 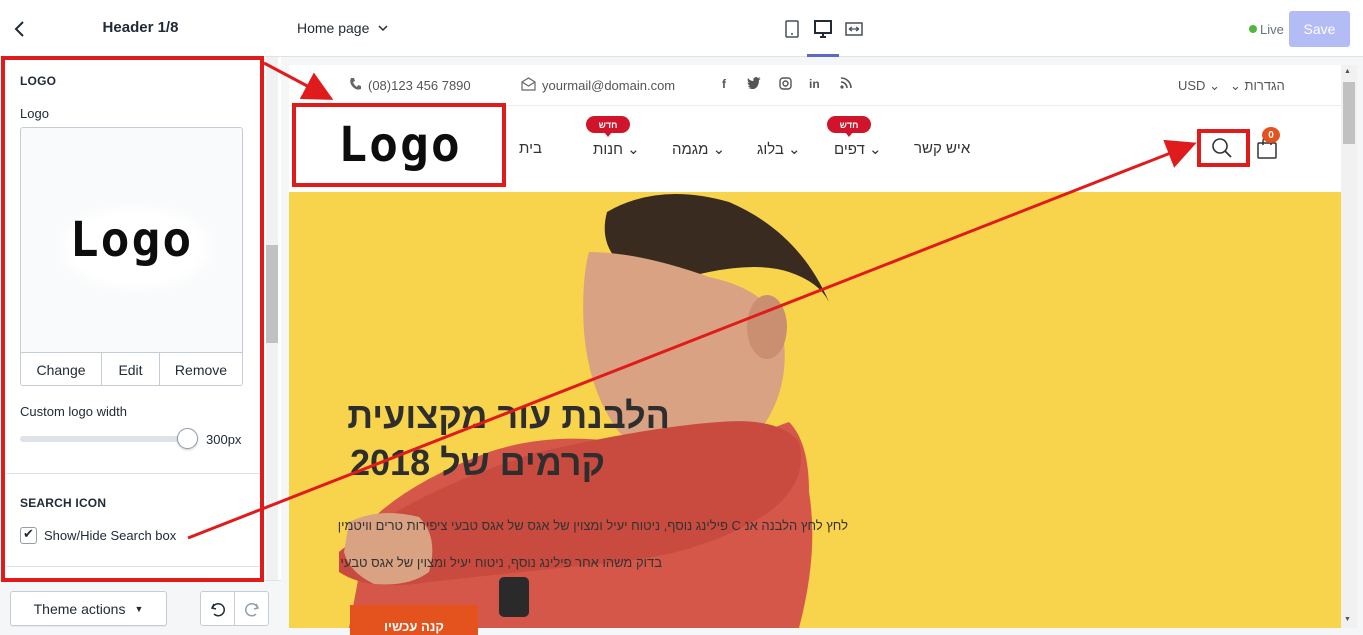 I want to click on fullwidth-icon, so click(x=854, y=29).